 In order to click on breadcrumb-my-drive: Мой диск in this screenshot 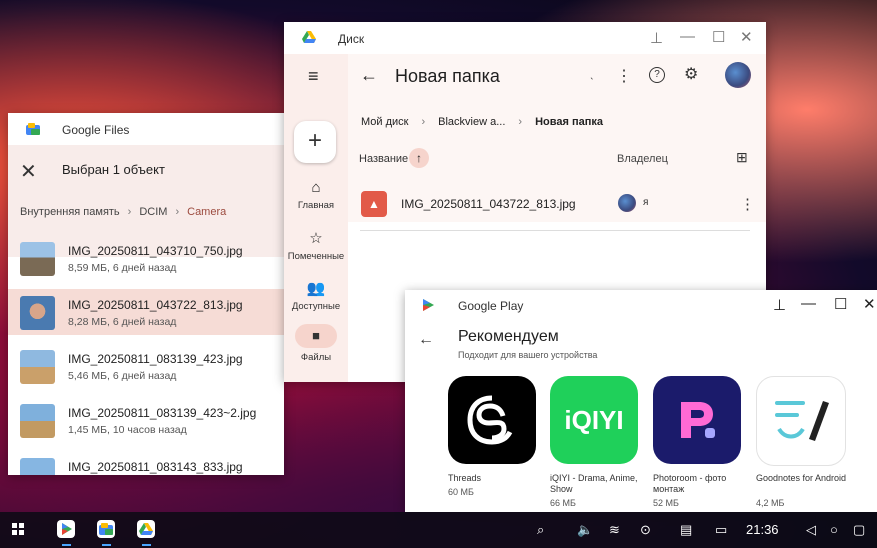, I will do `click(384, 122)`.